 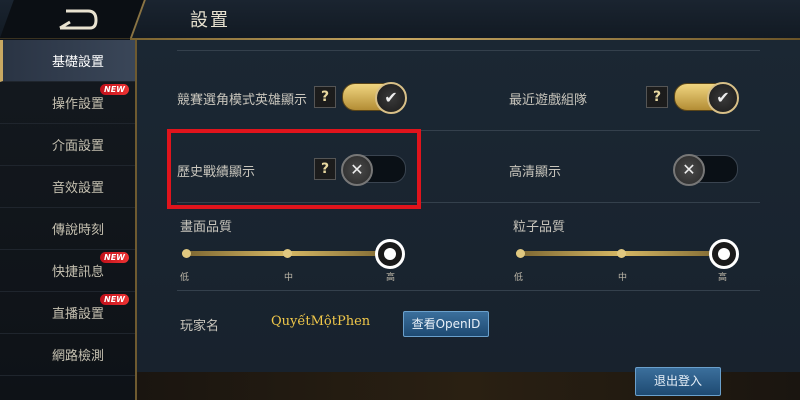 What do you see at coordinates (706, 98) in the screenshot?
I see `recent-team-toggle: ✔` at bounding box center [706, 98].